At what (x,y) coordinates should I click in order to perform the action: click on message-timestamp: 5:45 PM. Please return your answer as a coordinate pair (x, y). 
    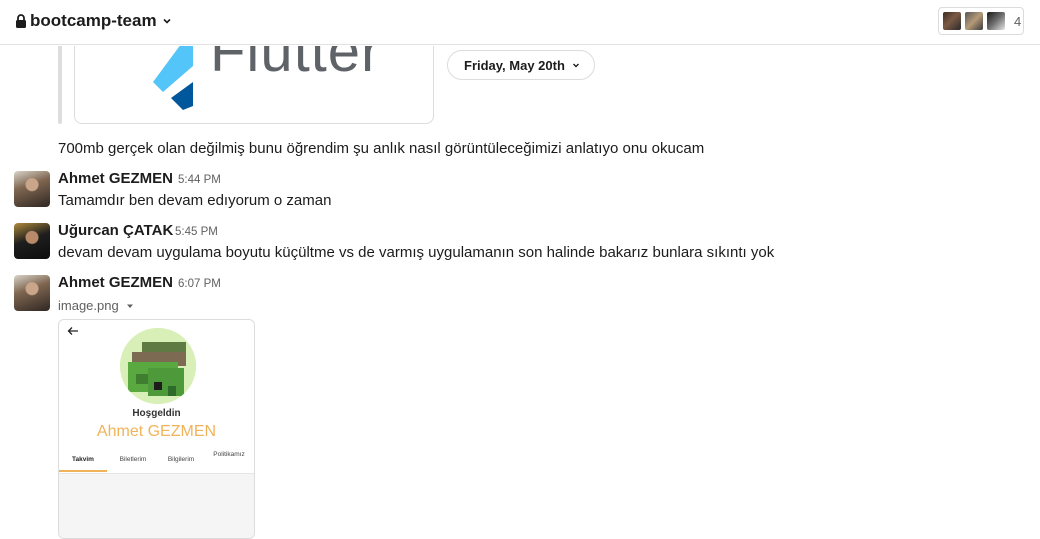
    Looking at the image, I should click on (196, 232).